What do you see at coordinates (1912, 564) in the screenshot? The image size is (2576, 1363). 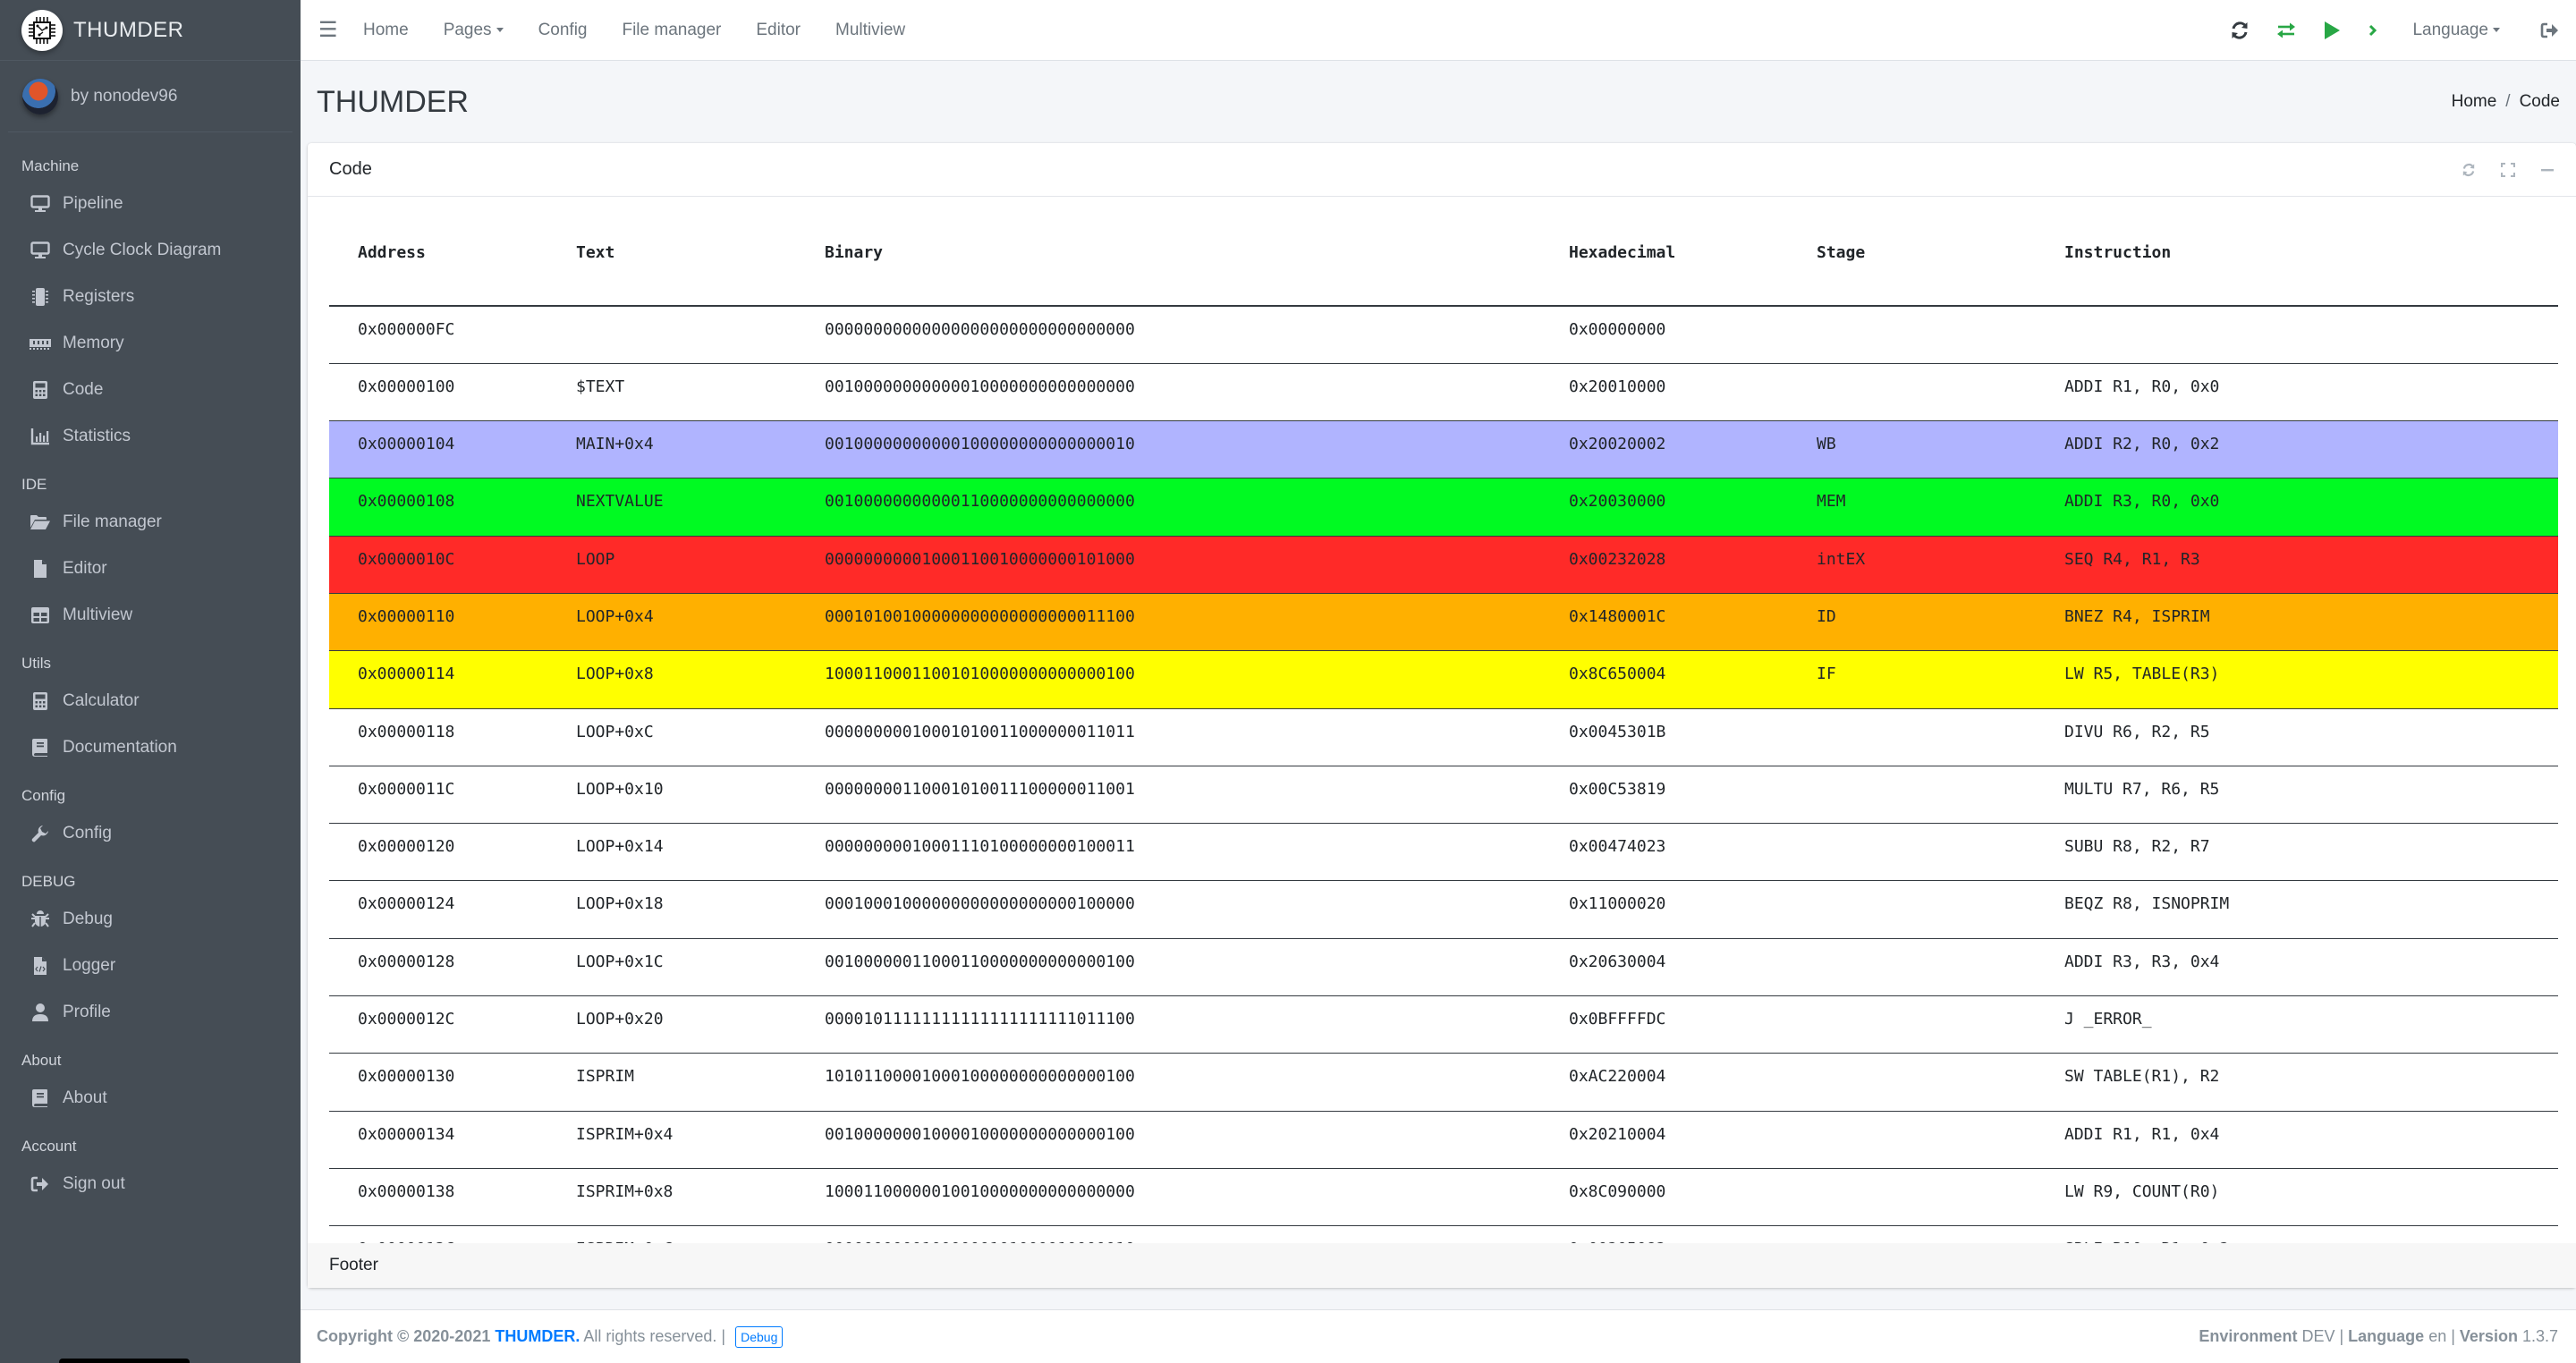 I see `cell-stage: intEX` at bounding box center [1912, 564].